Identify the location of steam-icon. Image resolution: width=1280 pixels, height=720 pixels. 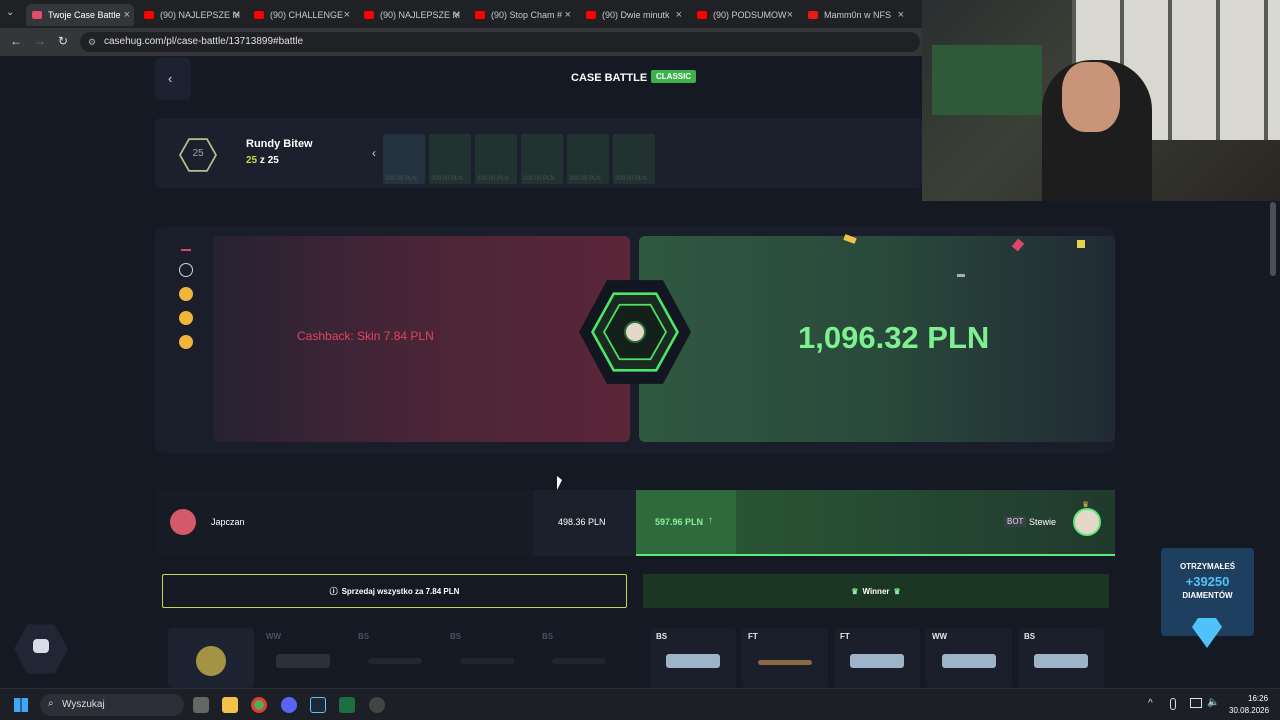
(318, 705).